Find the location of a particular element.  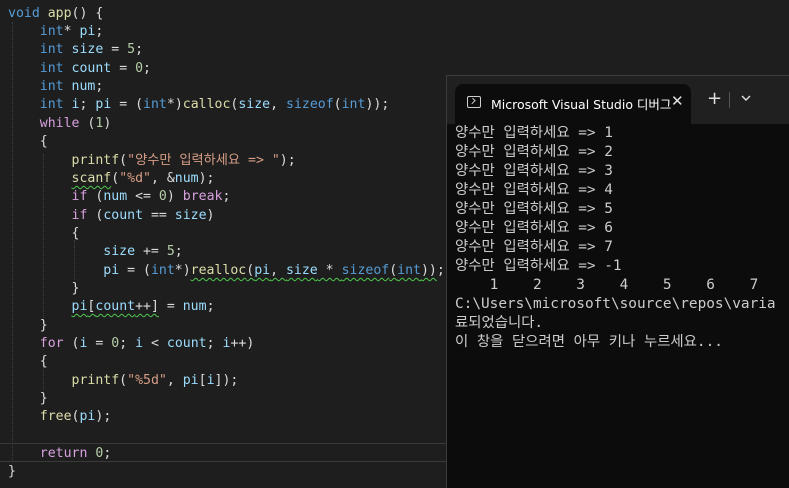

terminal-titlebar: Microsoft Visual Studio 디버그 ✕ + is located at coordinates (618, 100).